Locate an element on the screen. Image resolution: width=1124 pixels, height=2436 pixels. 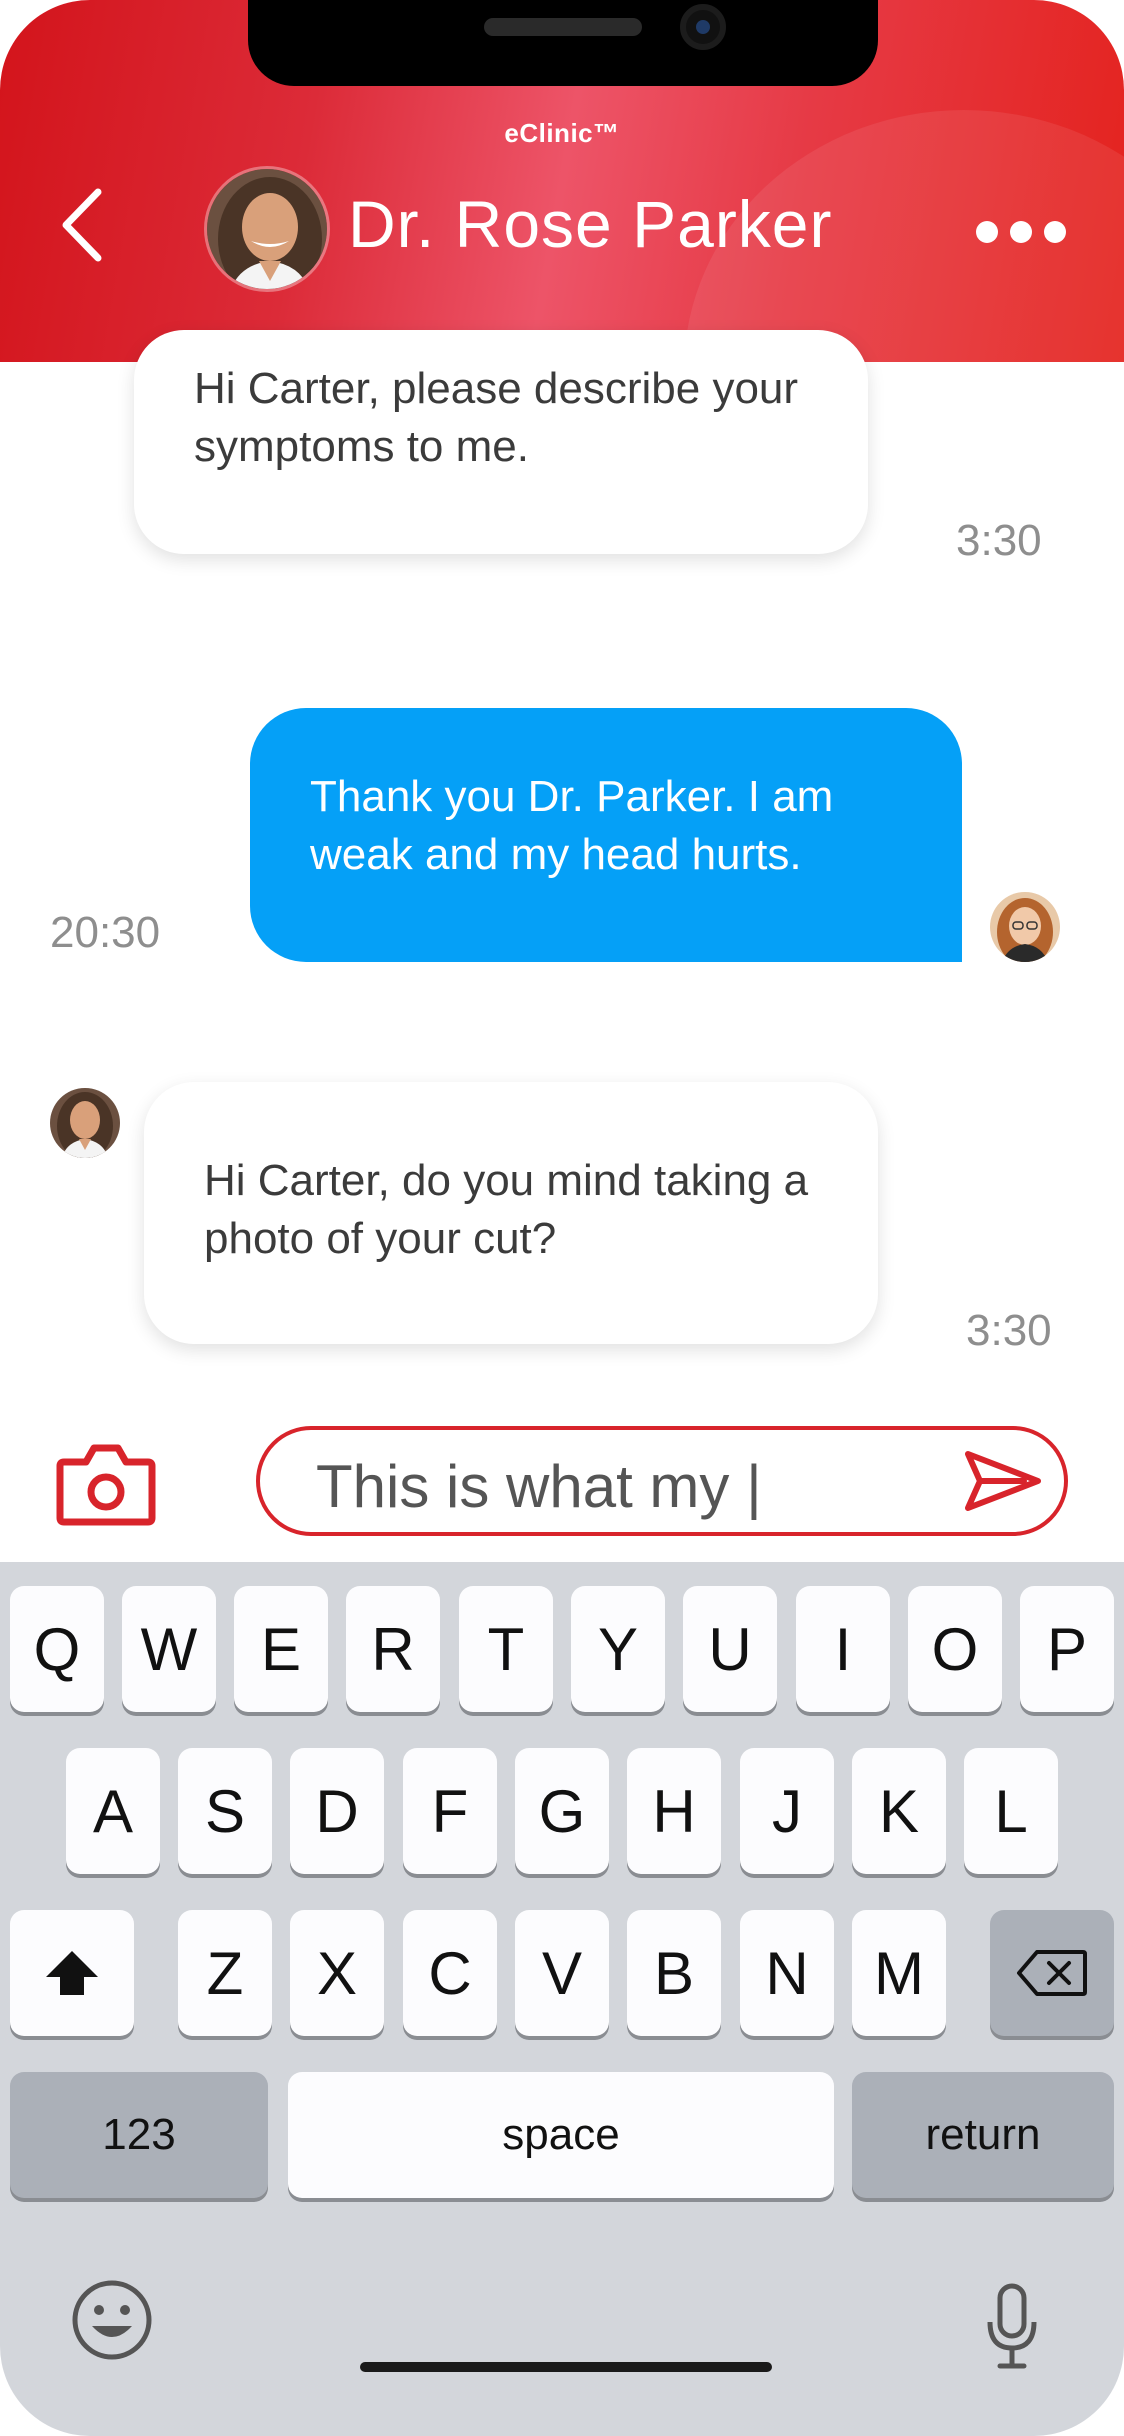
device-notch is located at coordinates (563, 43).